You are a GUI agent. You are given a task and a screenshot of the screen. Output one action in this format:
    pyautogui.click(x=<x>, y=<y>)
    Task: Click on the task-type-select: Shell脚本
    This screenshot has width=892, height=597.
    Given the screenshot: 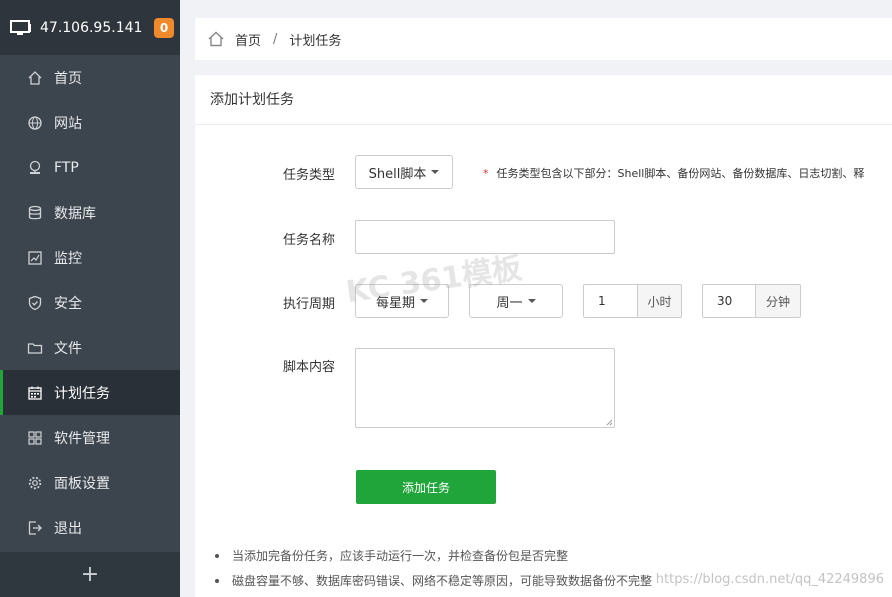 What is the action you would take?
    pyautogui.click(x=404, y=172)
    